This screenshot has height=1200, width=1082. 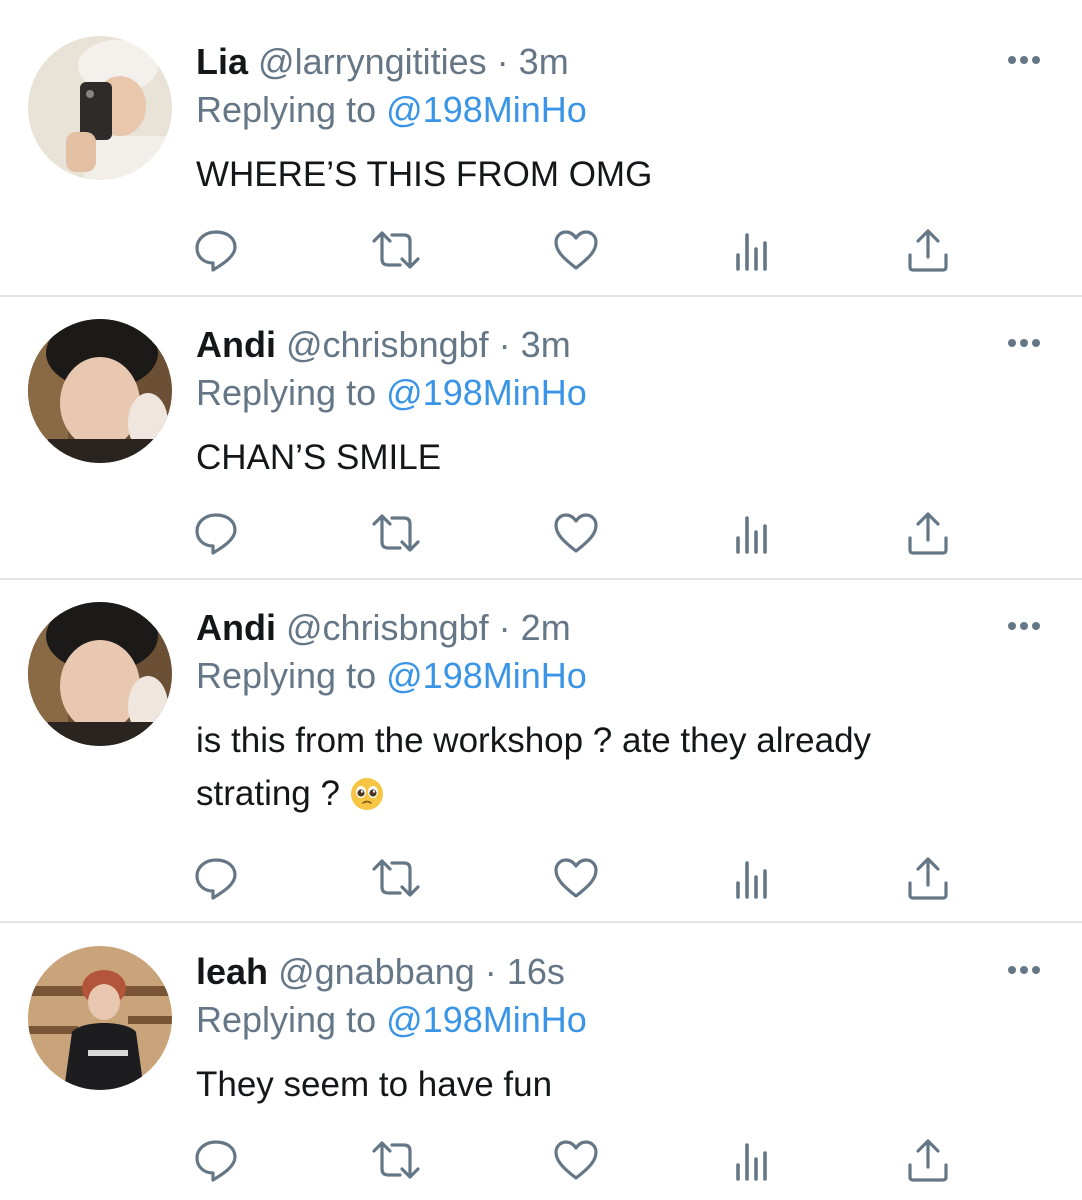 I want to click on tweet-text: WHERE’S THIS FROM OMG, so click(x=424, y=174).